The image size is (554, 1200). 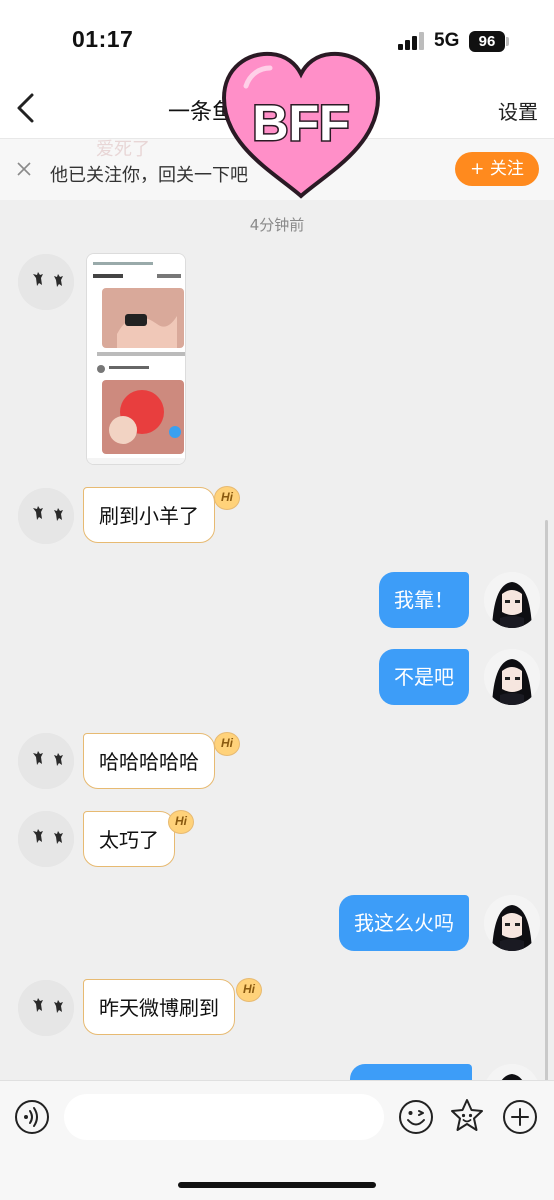 What do you see at coordinates (411, 1072) in the screenshot?
I see `message-bubble-sent` at bounding box center [411, 1072].